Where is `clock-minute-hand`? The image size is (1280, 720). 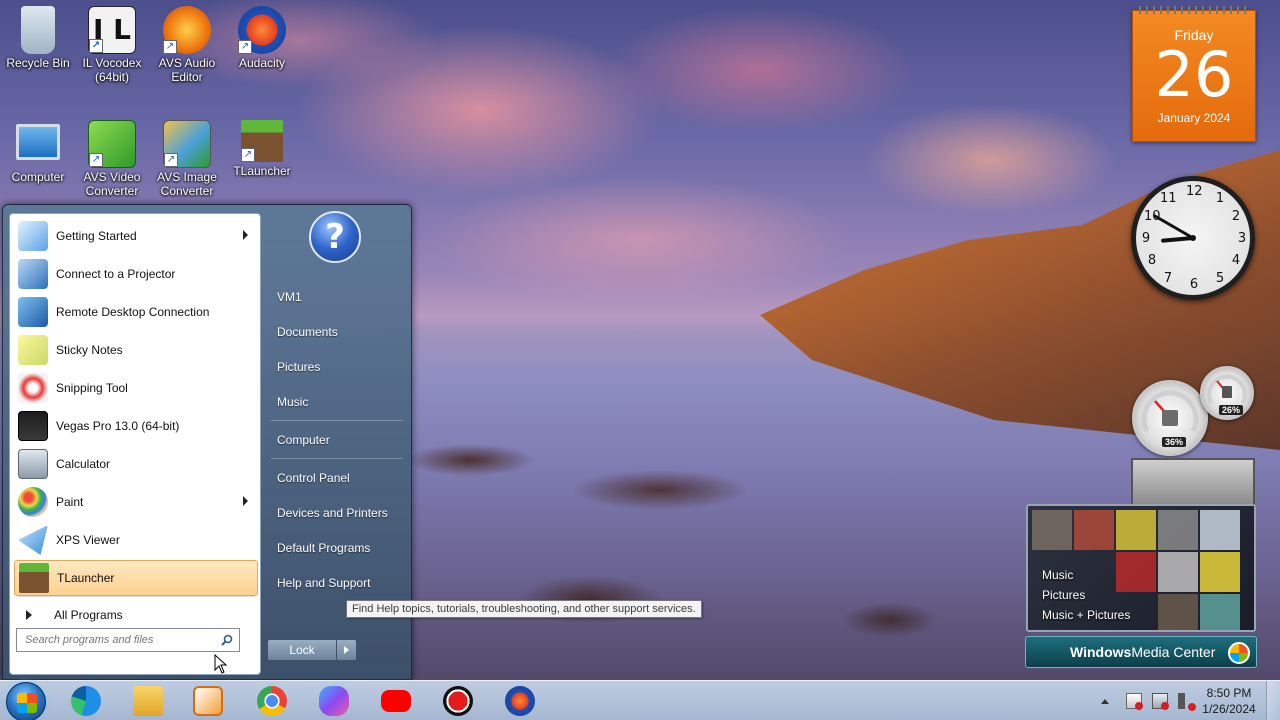 clock-minute-hand is located at coordinates (1174, 227).